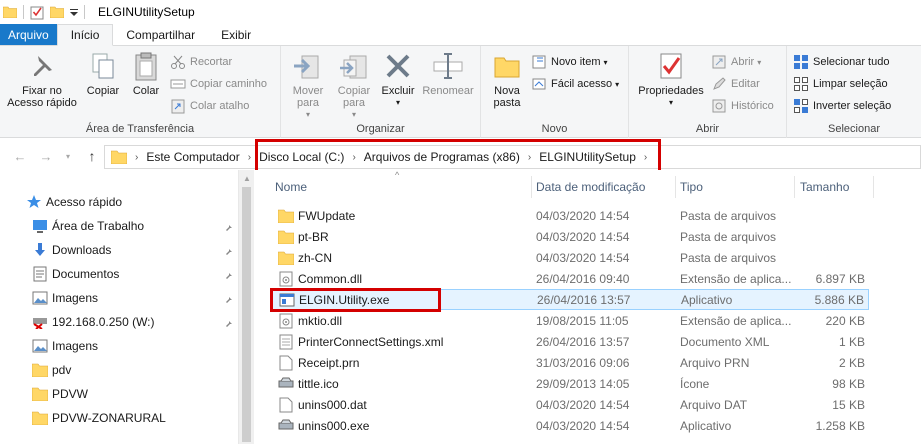 The height and width of the screenshot is (444, 921). I want to click on copy-to-label: Copiar para, so click(354, 97).